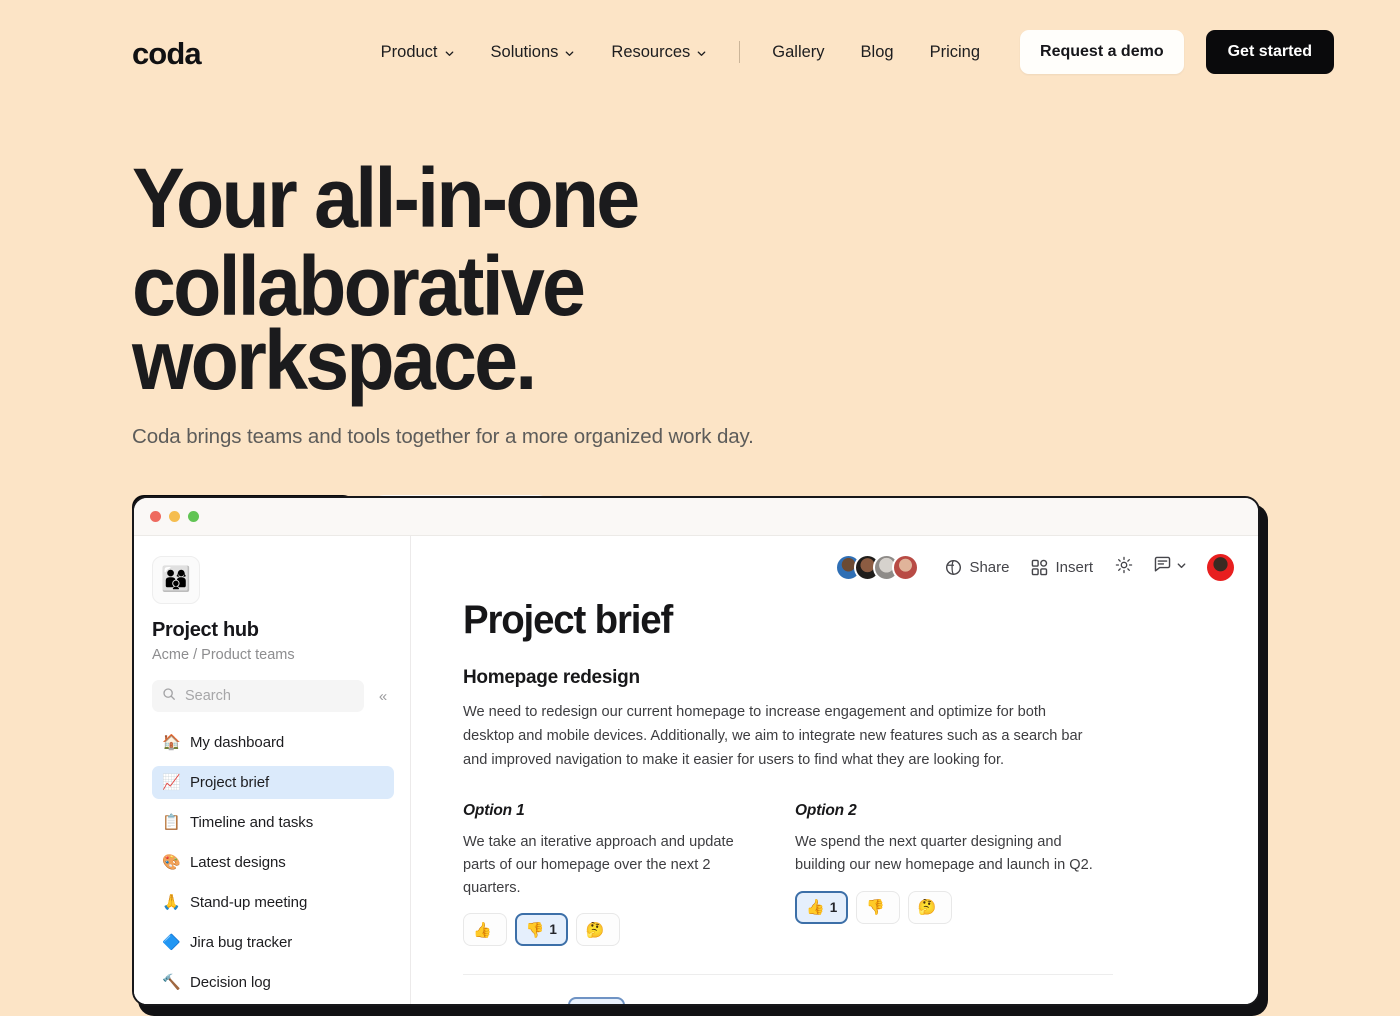 The width and height of the screenshot is (1400, 1016). I want to click on search-input, so click(269, 696).